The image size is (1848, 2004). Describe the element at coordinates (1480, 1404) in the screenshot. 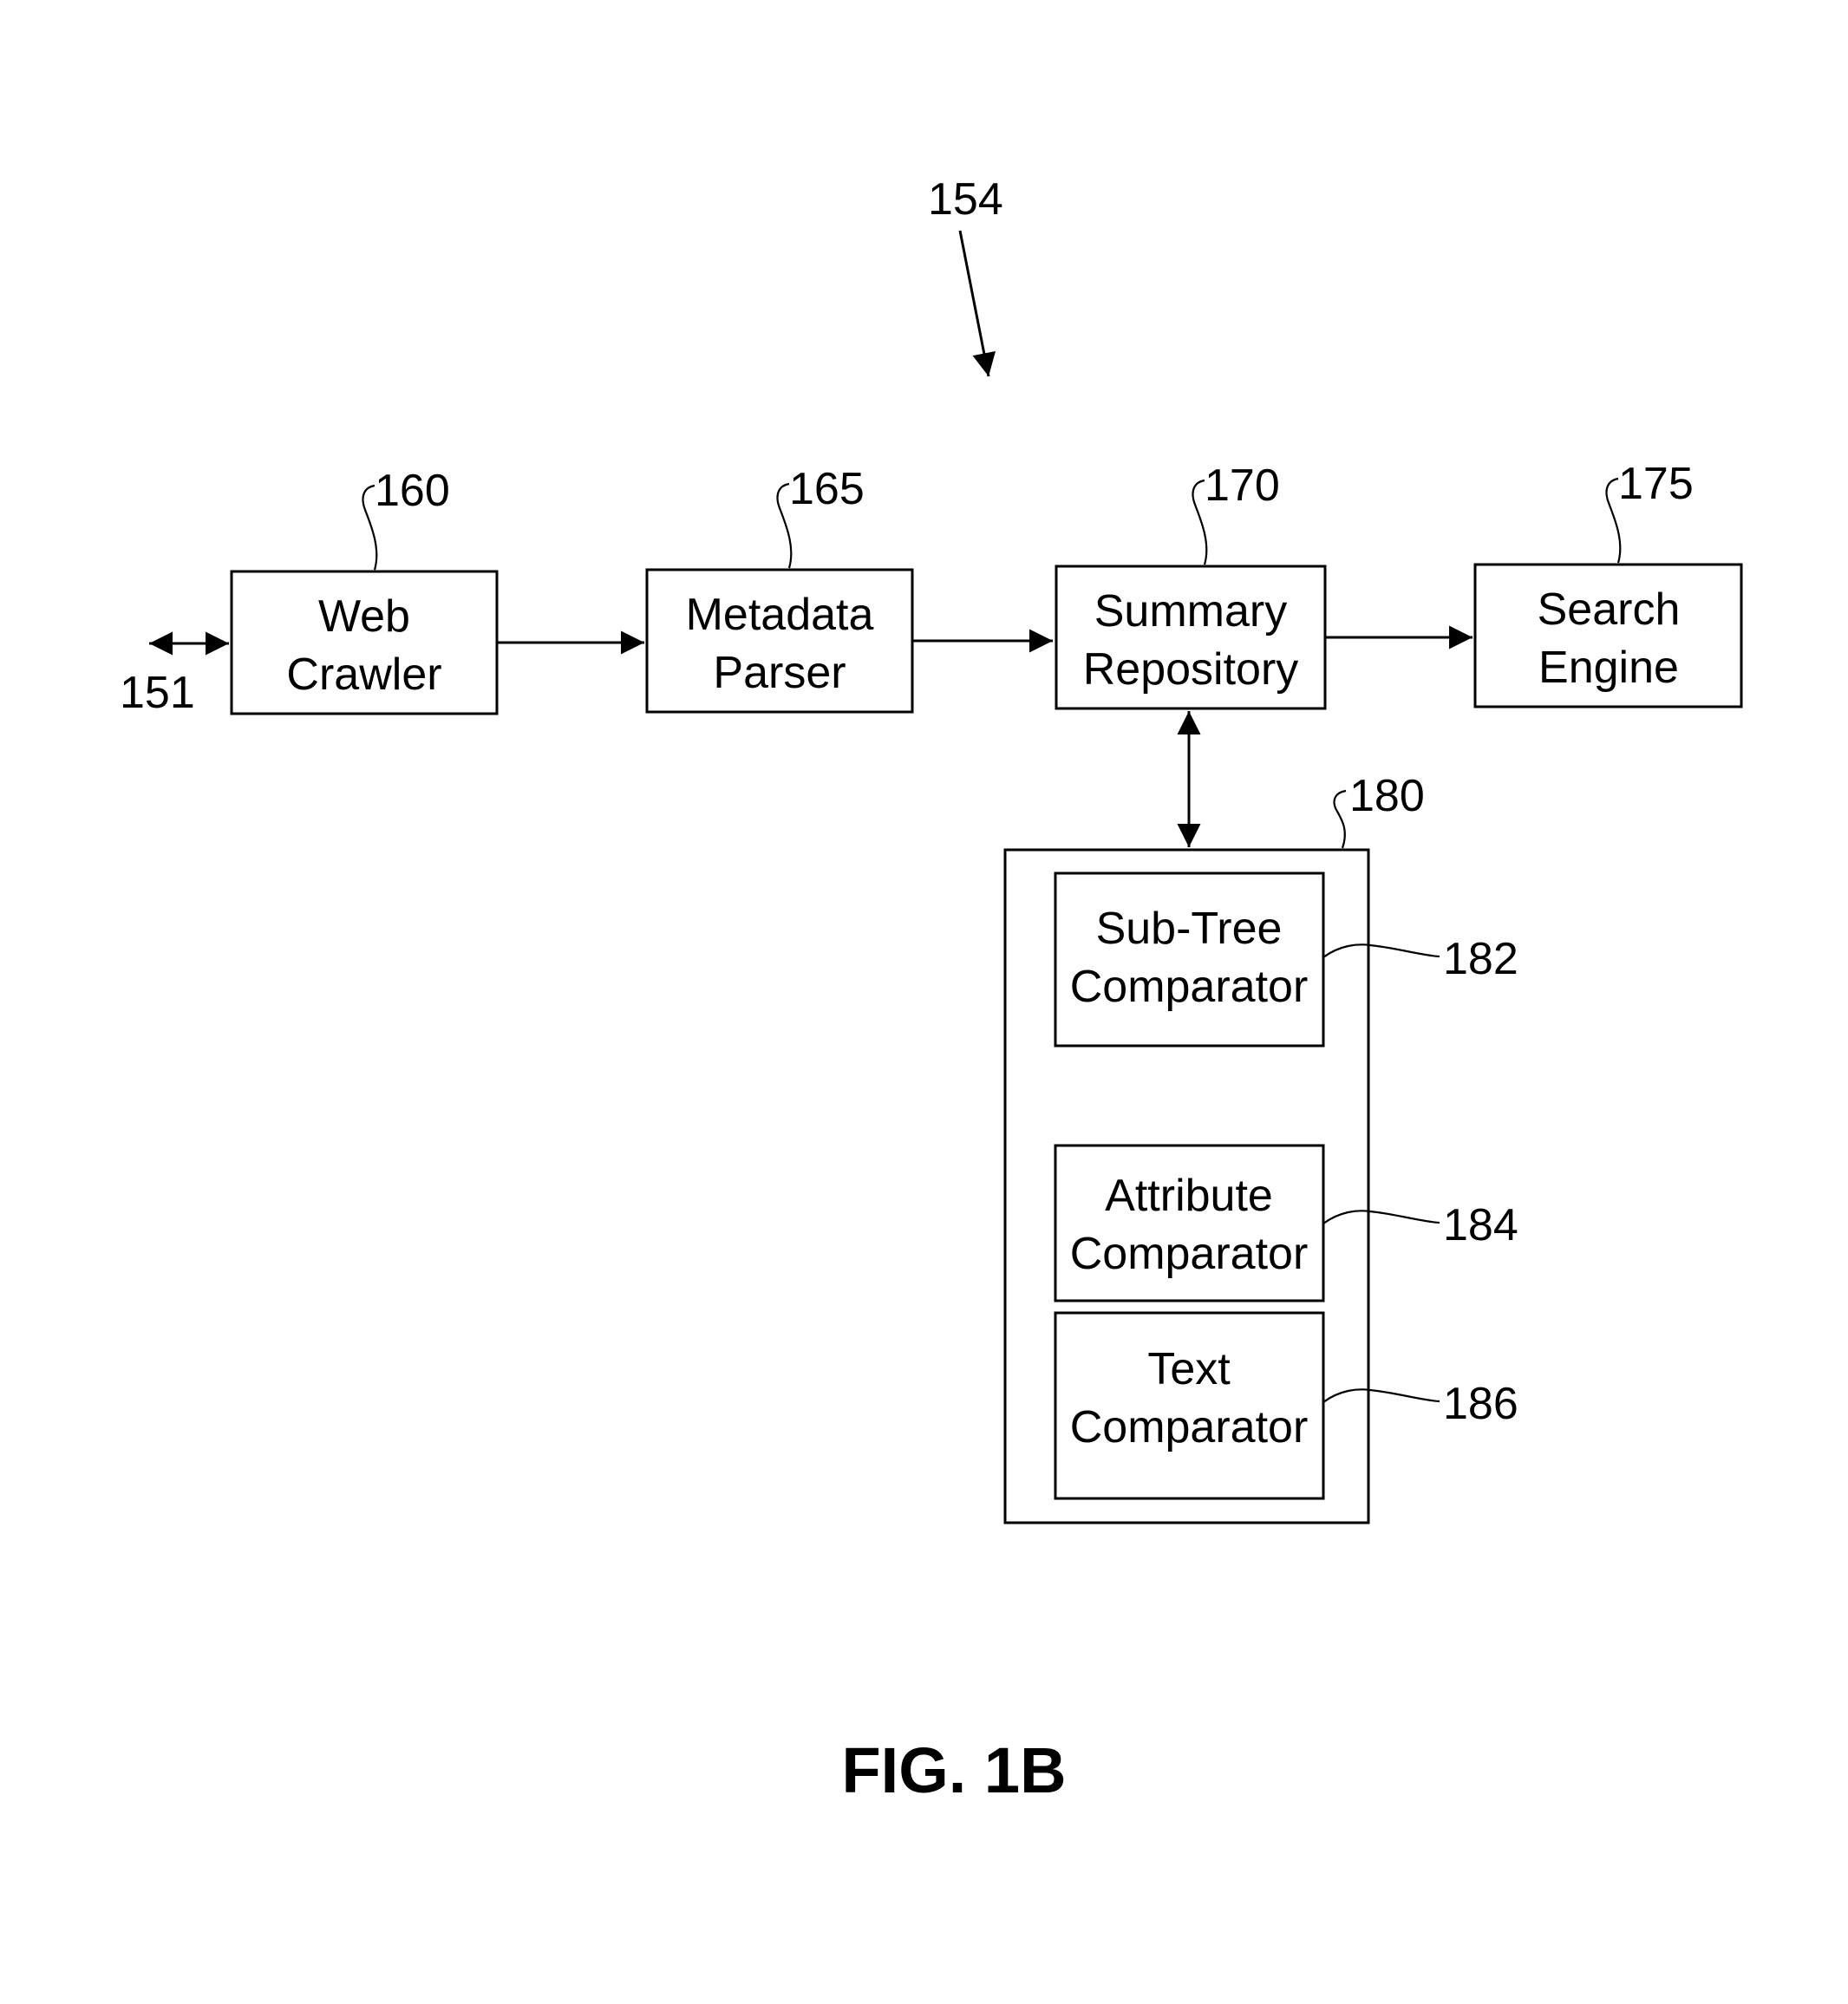

I see `text-comparator-ref-label: 186` at that location.